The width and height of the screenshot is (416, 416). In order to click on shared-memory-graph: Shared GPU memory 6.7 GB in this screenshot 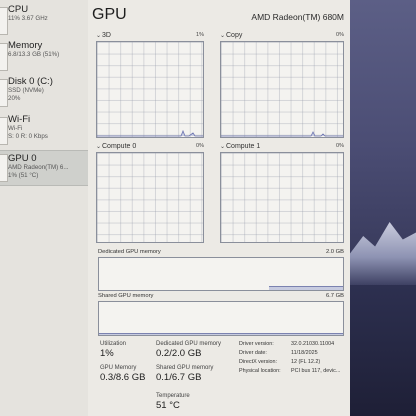, I will do `click(221, 314)`.